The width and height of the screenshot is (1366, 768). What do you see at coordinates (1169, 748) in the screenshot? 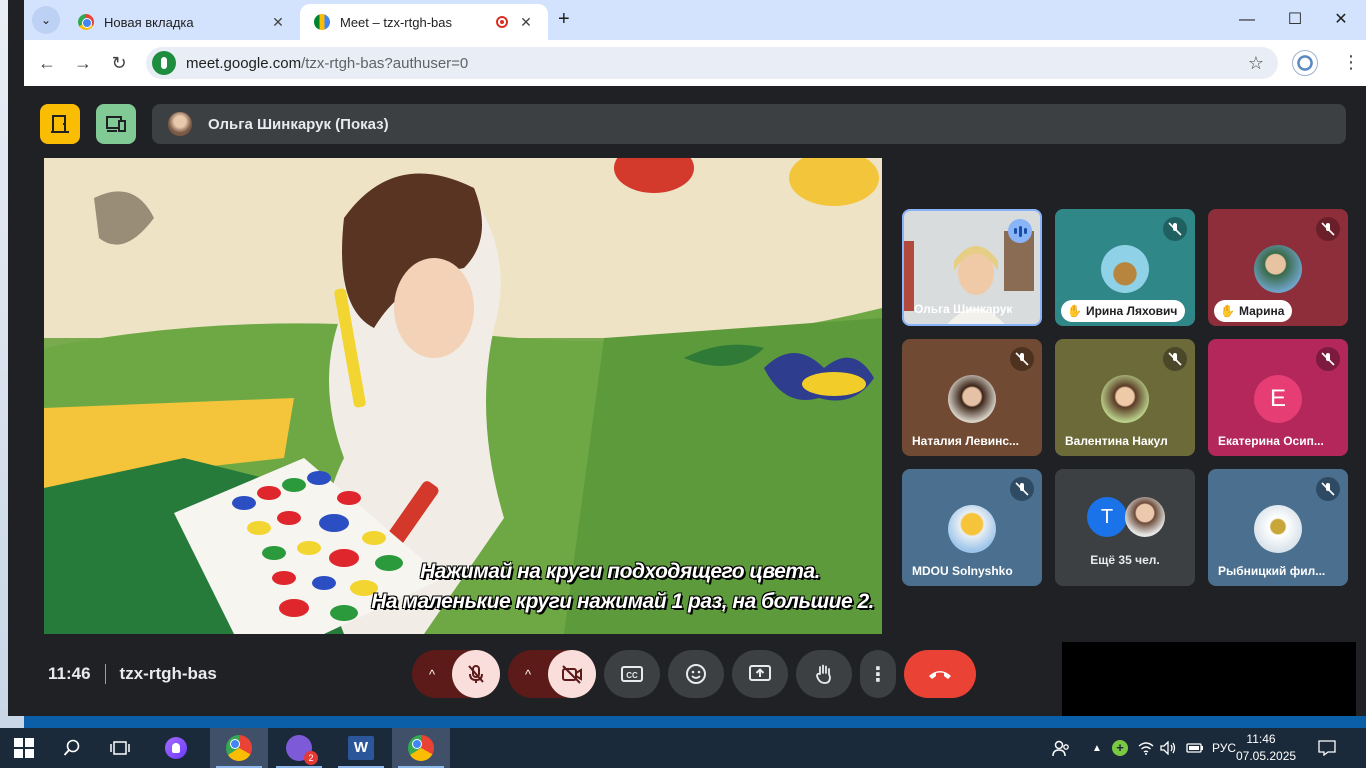
I see `volume-icon` at bounding box center [1169, 748].